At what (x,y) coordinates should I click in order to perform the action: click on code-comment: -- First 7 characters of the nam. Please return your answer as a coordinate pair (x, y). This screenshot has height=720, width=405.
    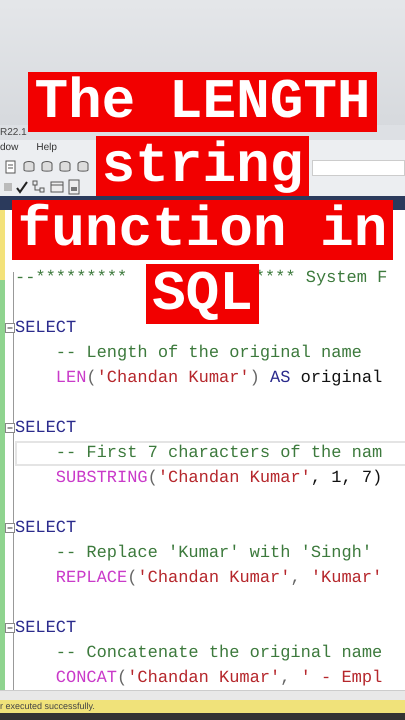
    Looking at the image, I should click on (219, 453).